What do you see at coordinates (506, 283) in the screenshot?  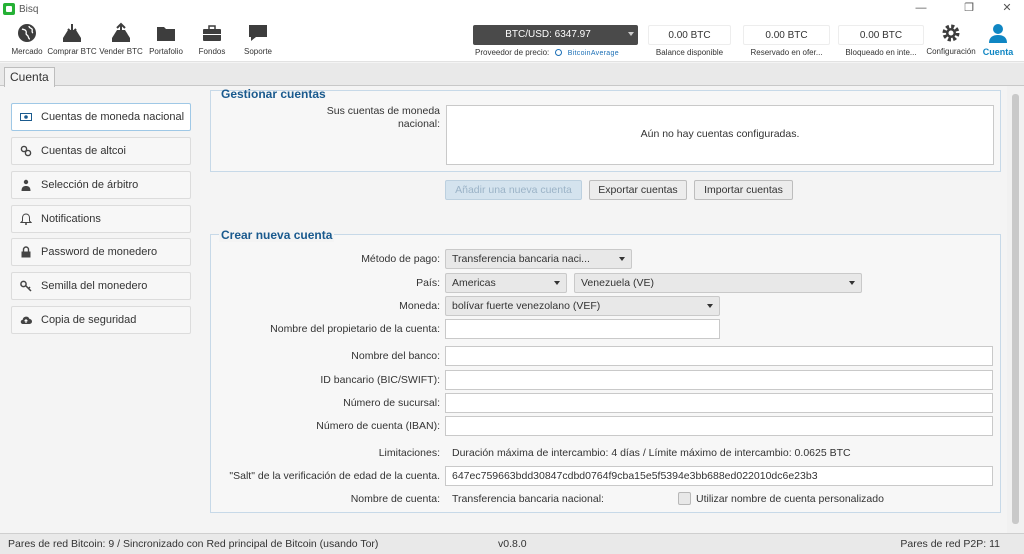 I see `region-select: Americas` at bounding box center [506, 283].